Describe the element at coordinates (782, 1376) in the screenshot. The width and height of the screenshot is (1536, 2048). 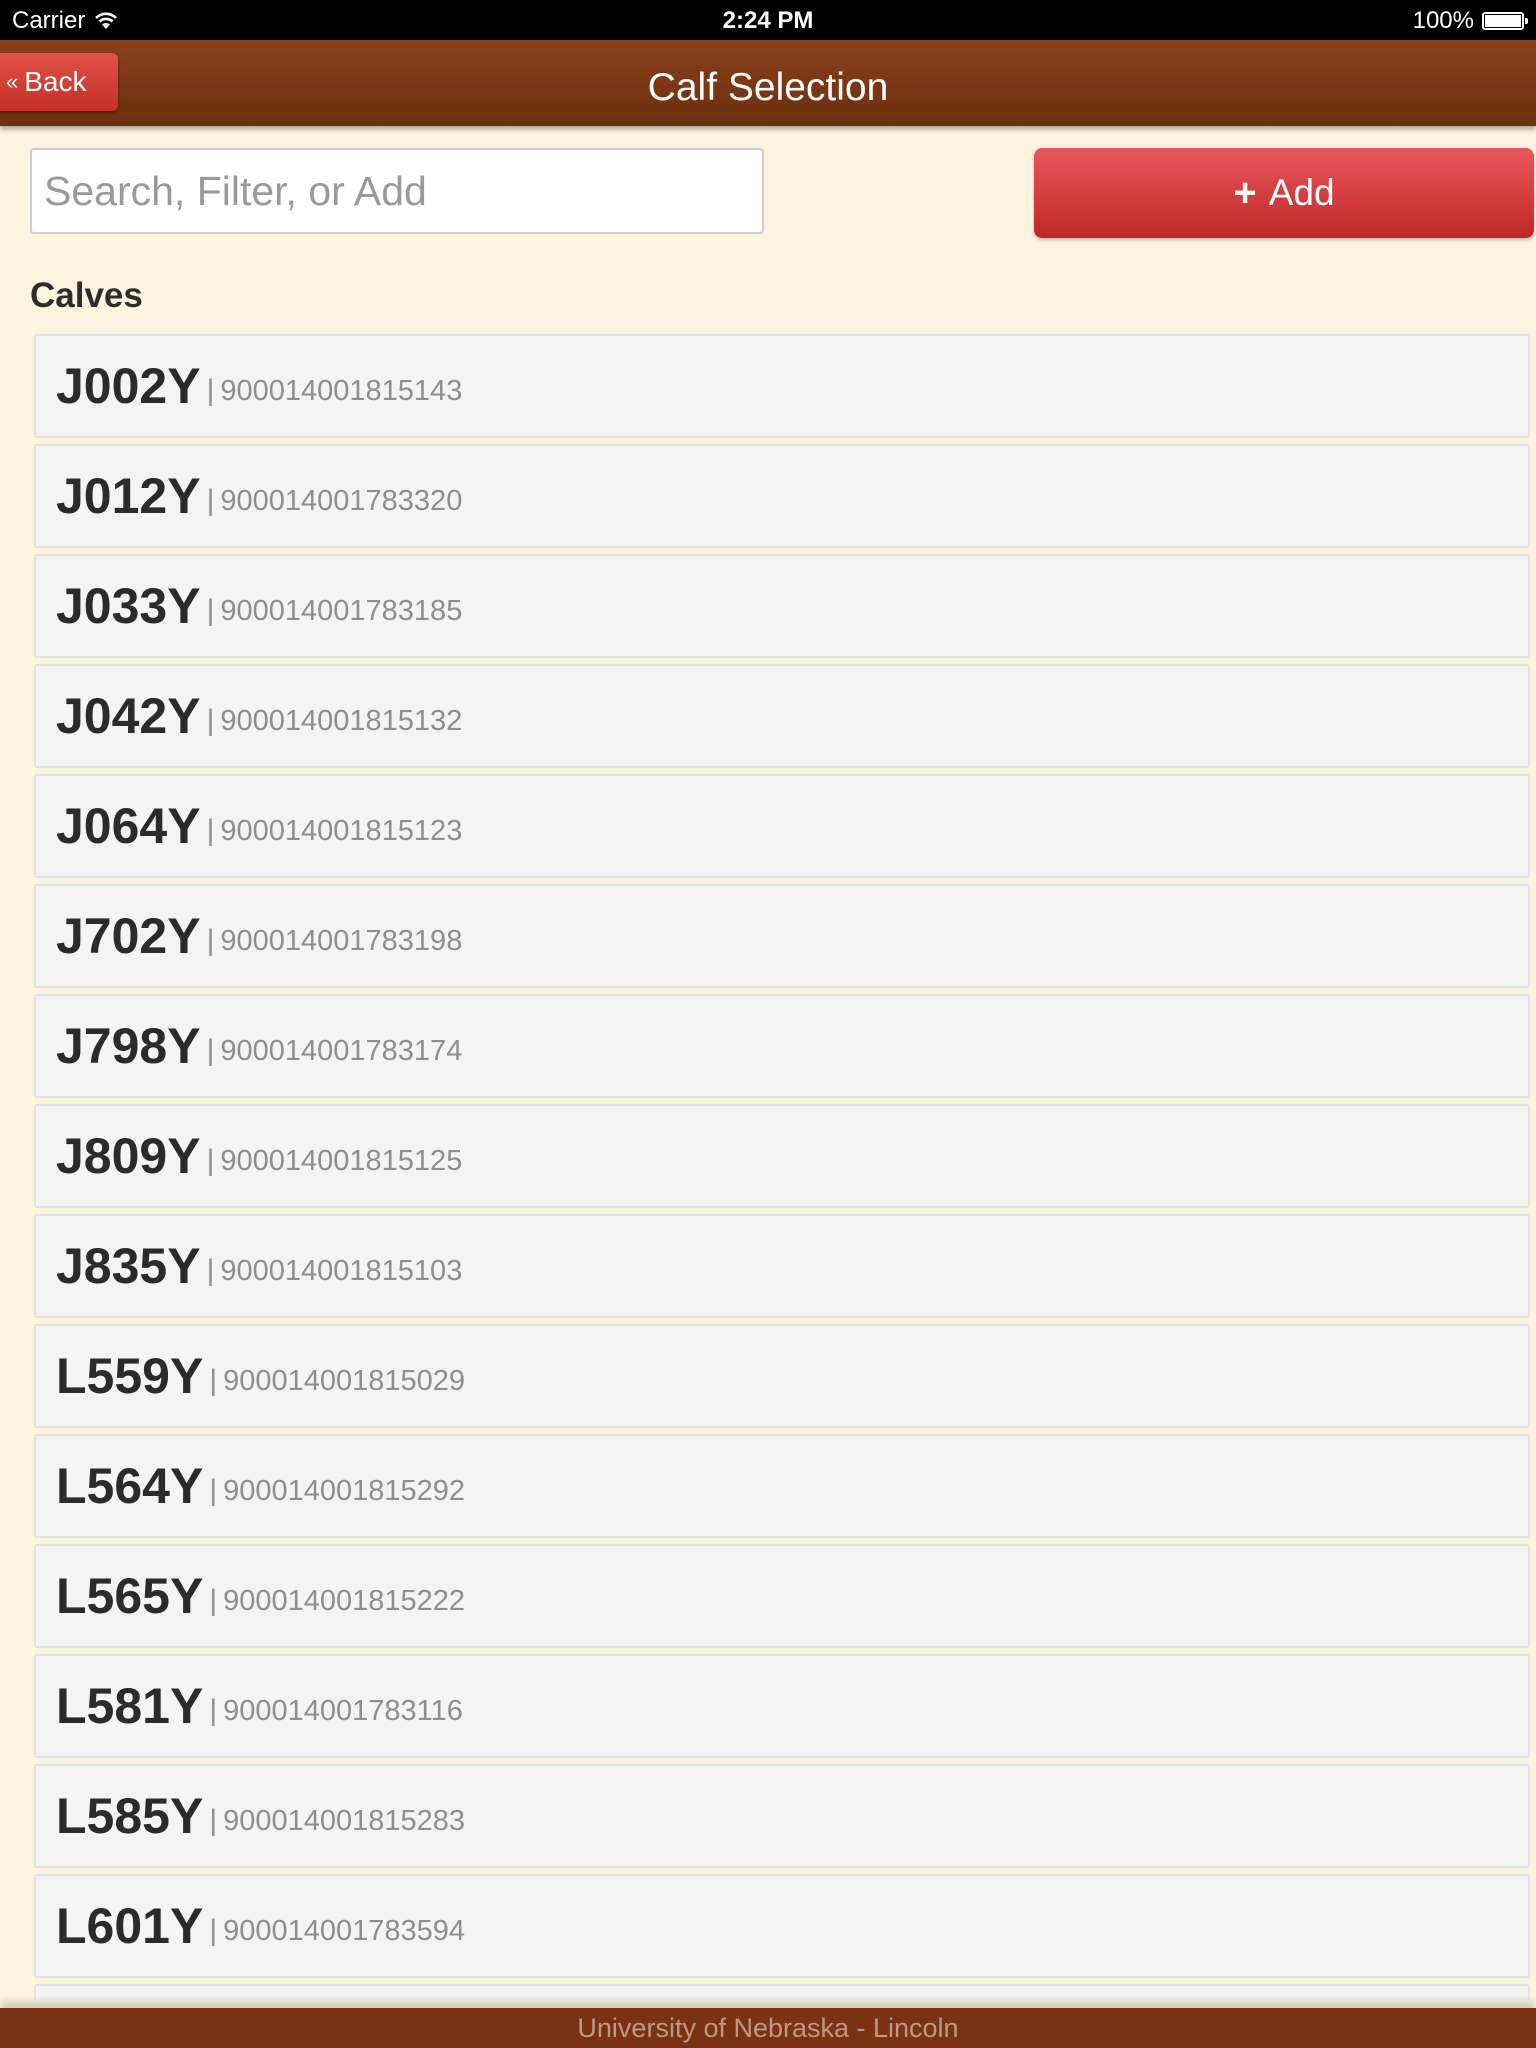
I see `list-item: L559Y | 900014001815029` at that location.